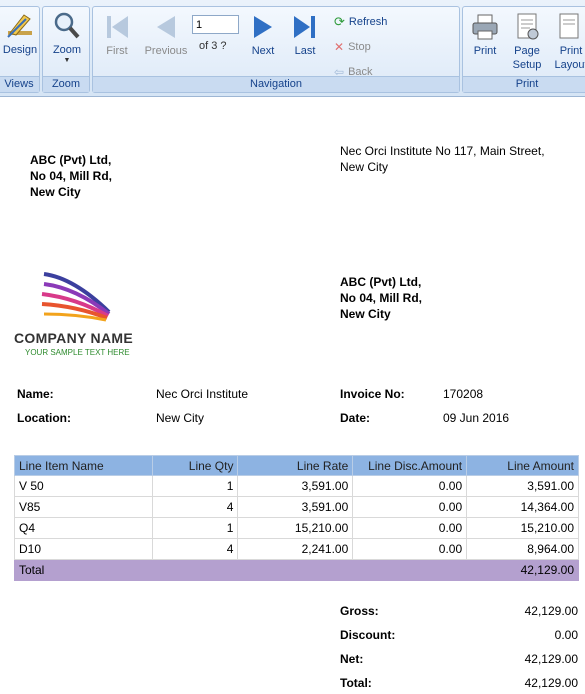 The image size is (585, 694). What do you see at coordinates (117, 51) in the screenshot?
I see `first-label: First` at bounding box center [117, 51].